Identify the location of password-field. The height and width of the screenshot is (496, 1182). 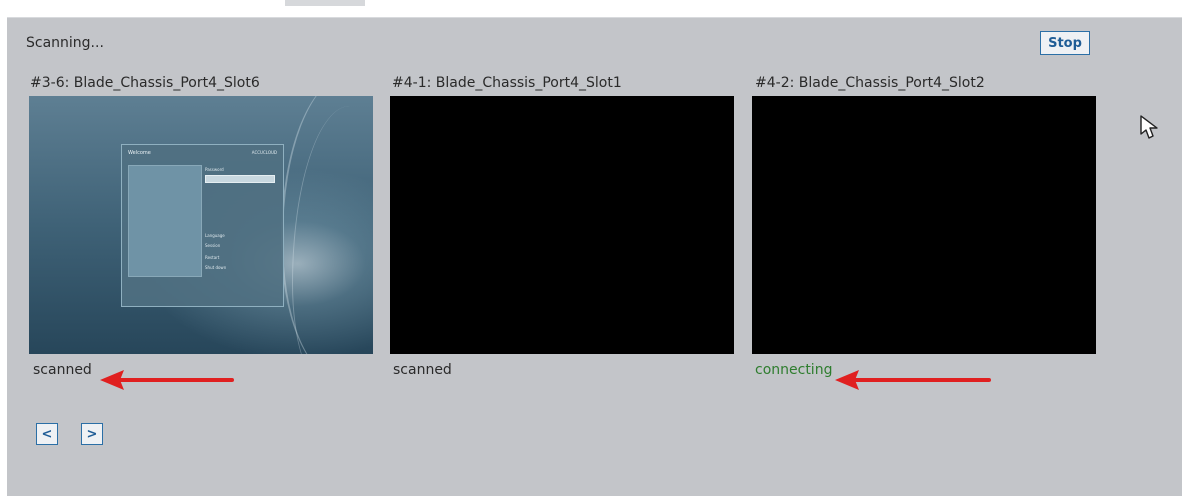
(240, 179).